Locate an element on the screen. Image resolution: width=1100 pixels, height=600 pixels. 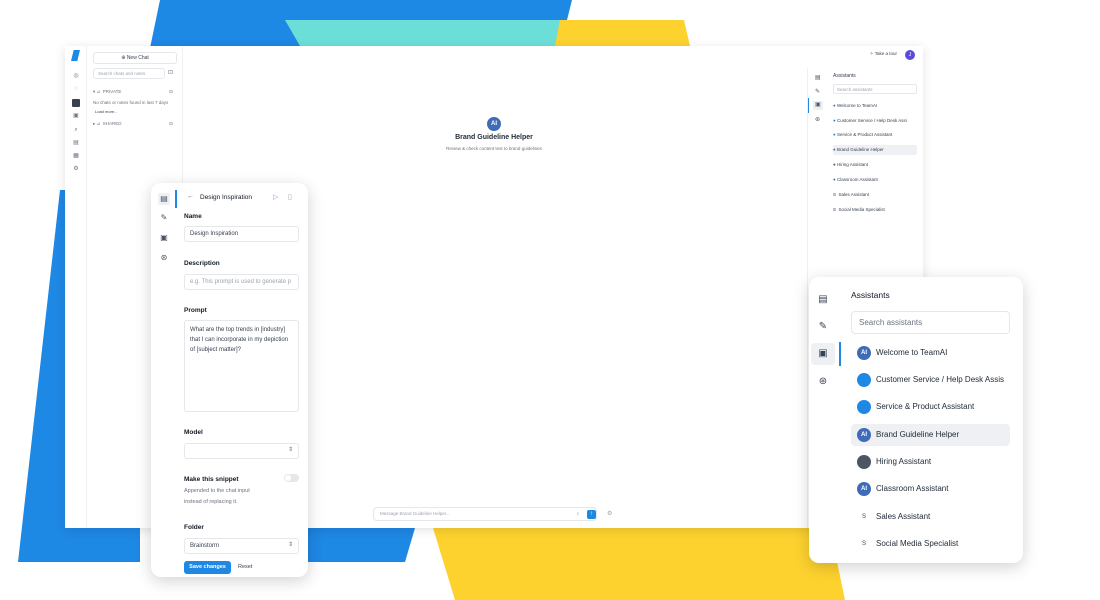
assistant-item-small: ● Classroom Assistant is located at coordinates (855, 180).